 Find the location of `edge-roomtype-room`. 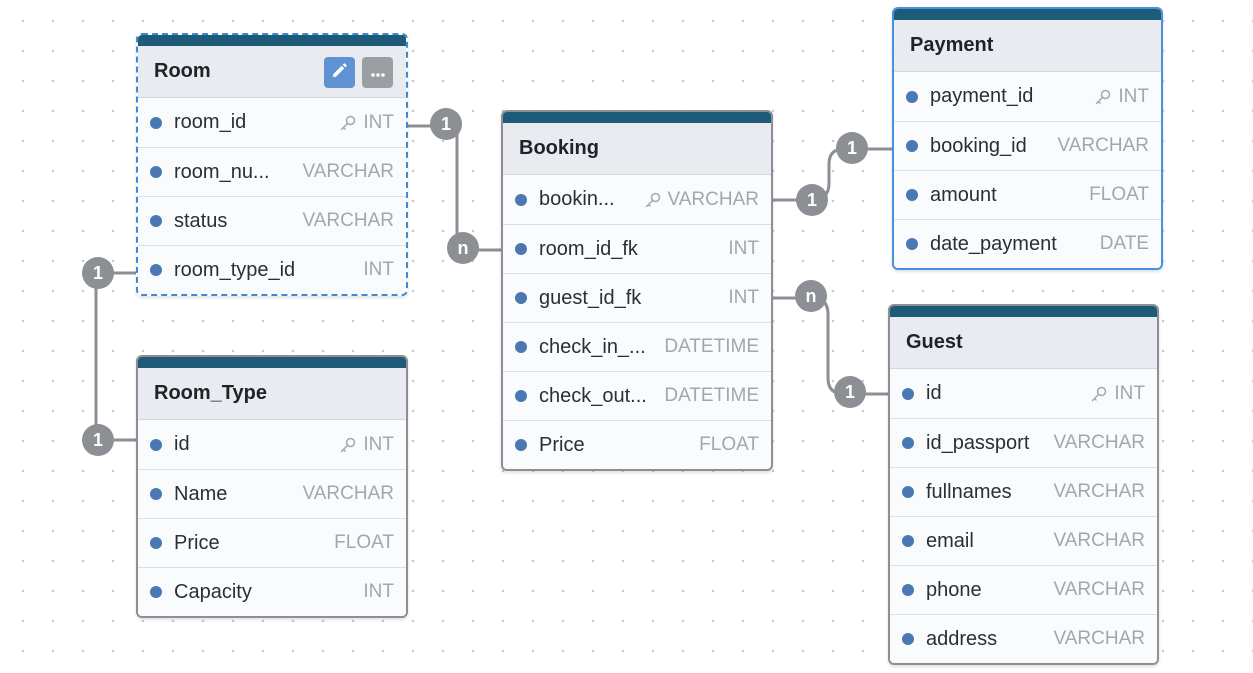

edge-roomtype-room is located at coordinates (115, 356).